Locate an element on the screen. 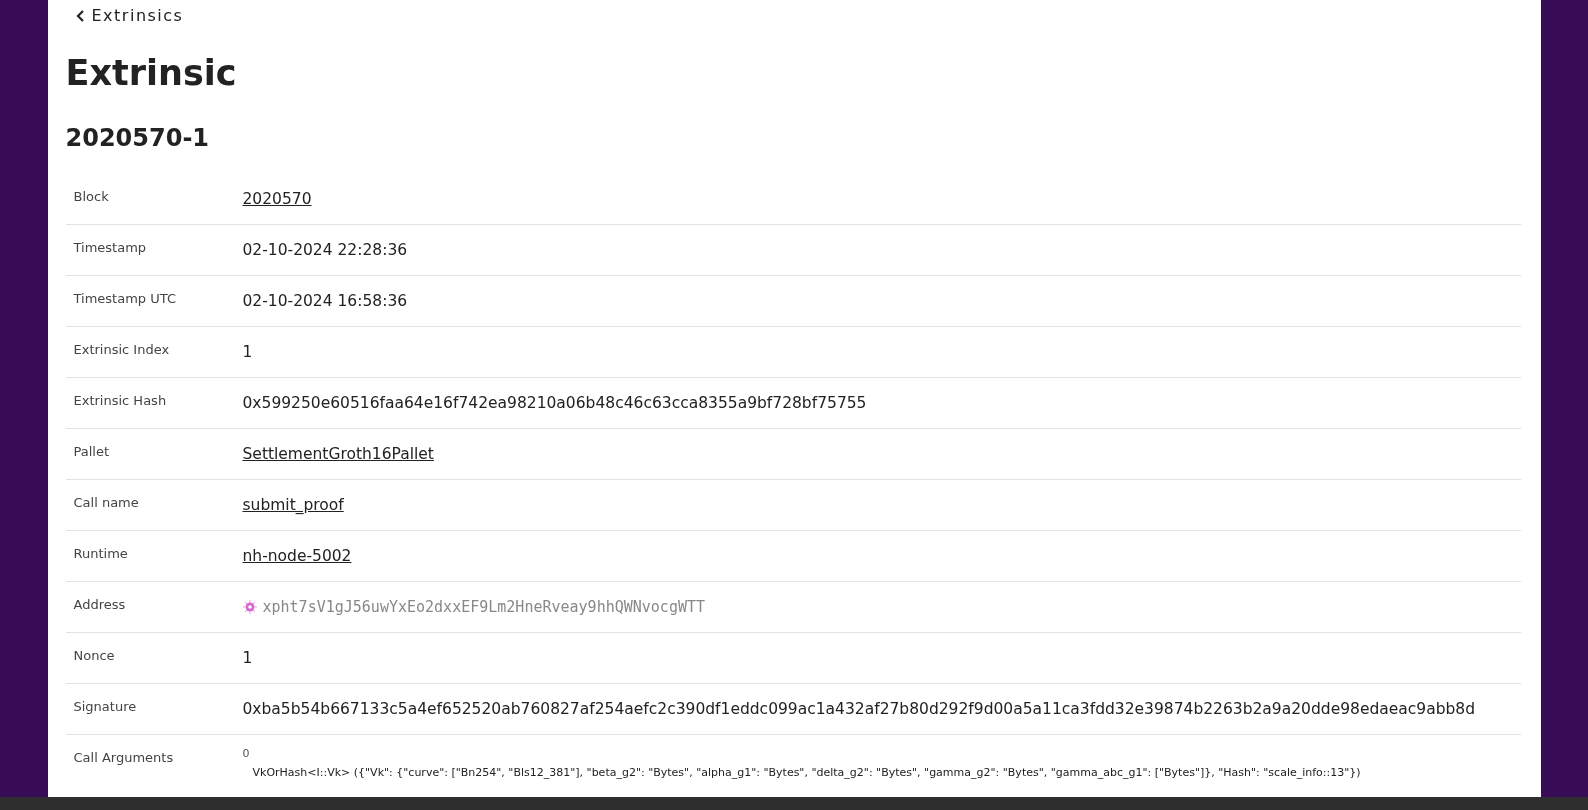  field-label: Extrinsic Hash is located at coordinates (120, 399).